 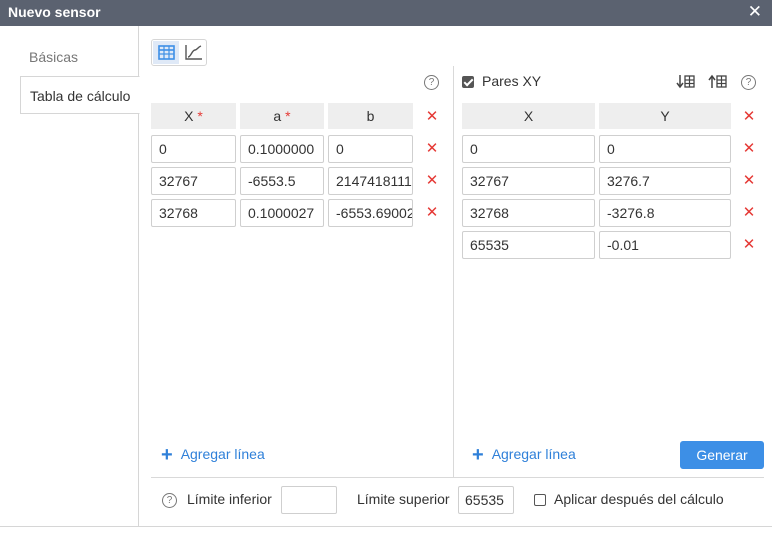 I want to click on apply-after-checkbox, so click(x=540, y=500).